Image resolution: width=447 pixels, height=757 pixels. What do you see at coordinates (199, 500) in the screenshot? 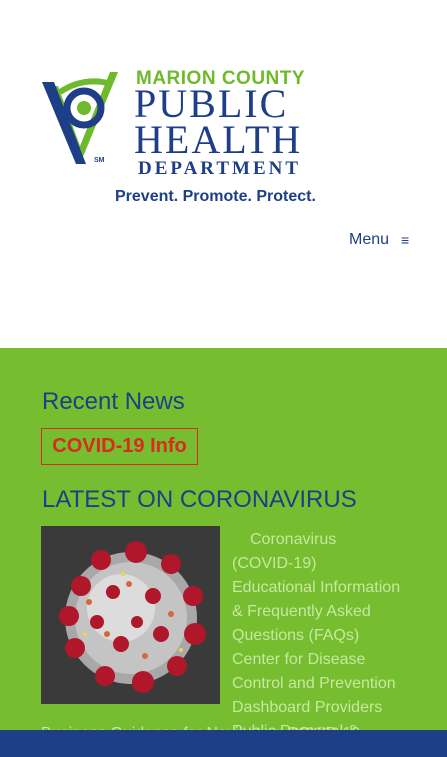
I see `article-title: LATEST ON CORONAVIRUS` at bounding box center [199, 500].